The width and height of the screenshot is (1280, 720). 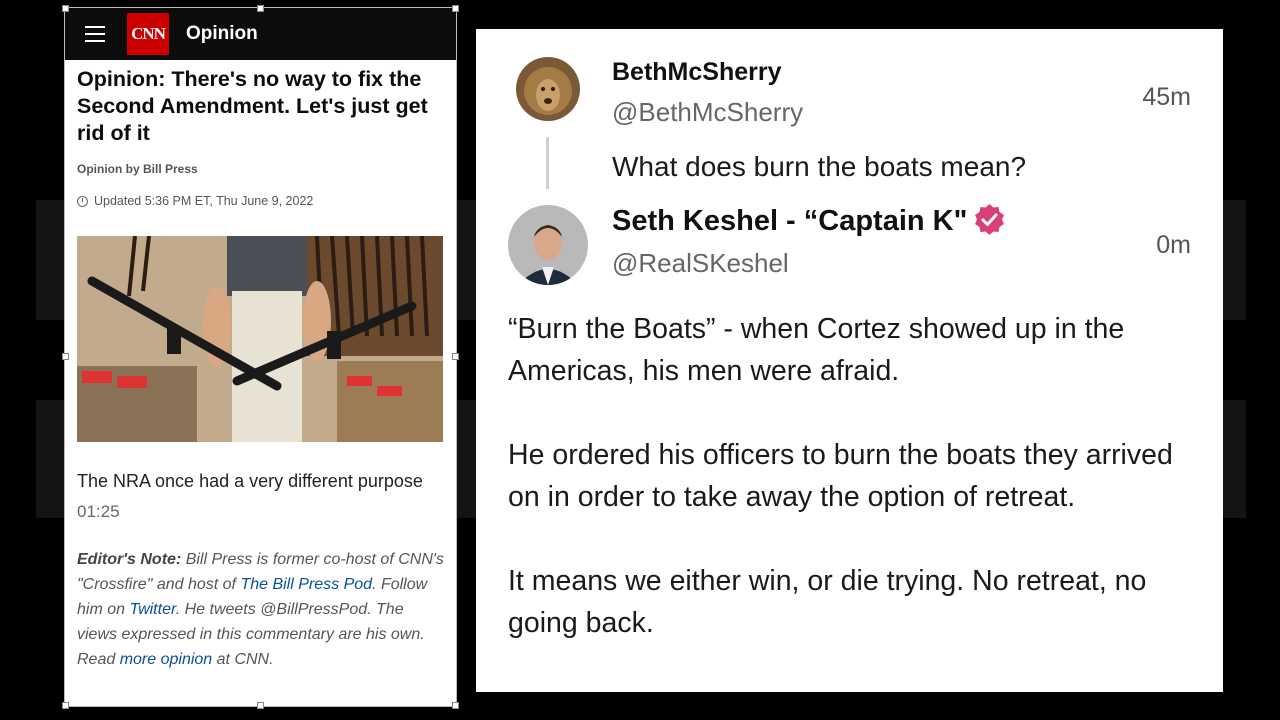 What do you see at coordinates (98, 511) in the screenshot?
I see `video-duration: 01:25` at bounding box center [98, 511].